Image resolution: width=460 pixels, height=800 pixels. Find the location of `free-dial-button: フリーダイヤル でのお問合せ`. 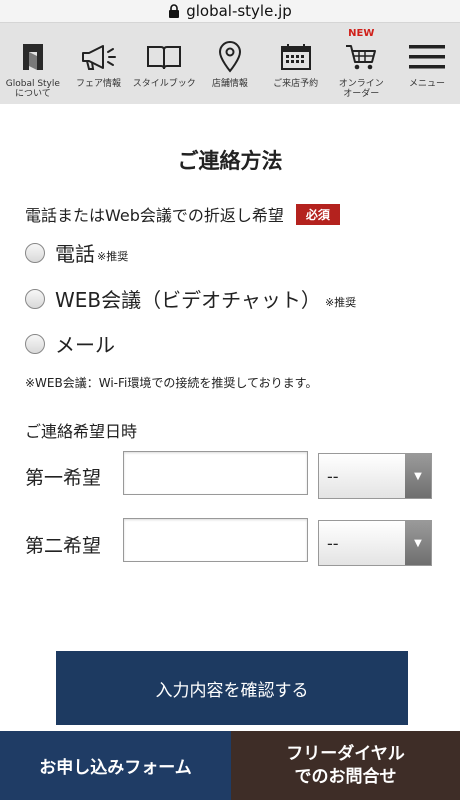

free-dial-button: フリーダイヤル でのお問合せ is located at coordinates (345, 765).